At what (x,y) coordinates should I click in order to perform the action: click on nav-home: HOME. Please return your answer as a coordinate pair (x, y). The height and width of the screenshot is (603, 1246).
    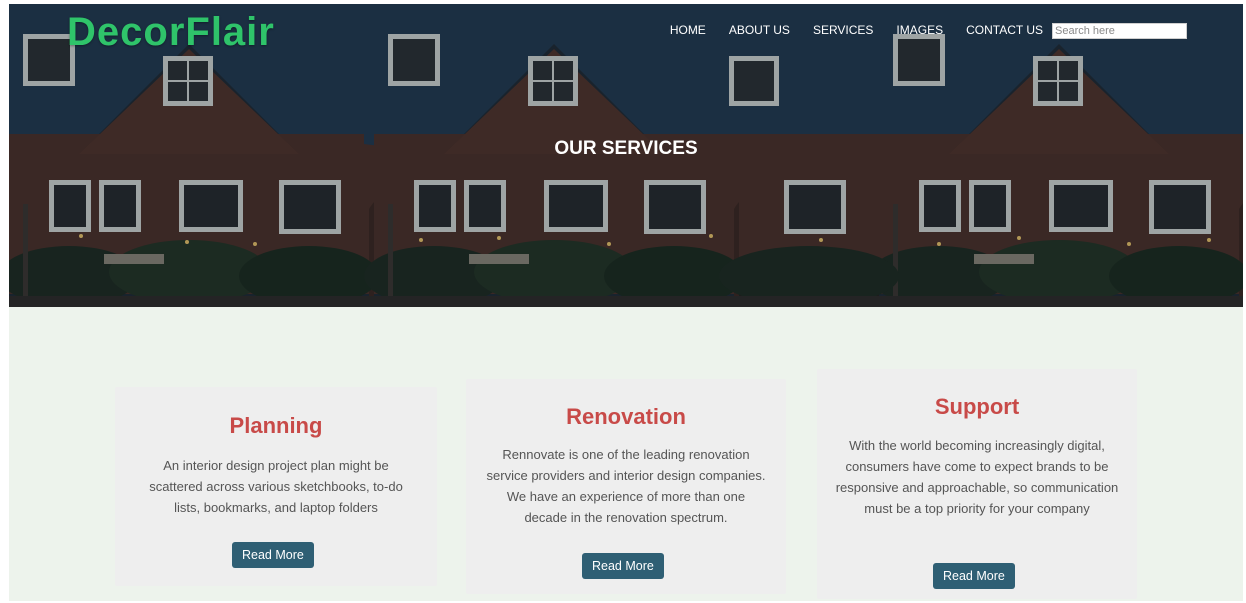
    Looking at the image, I should click on (688, 30).